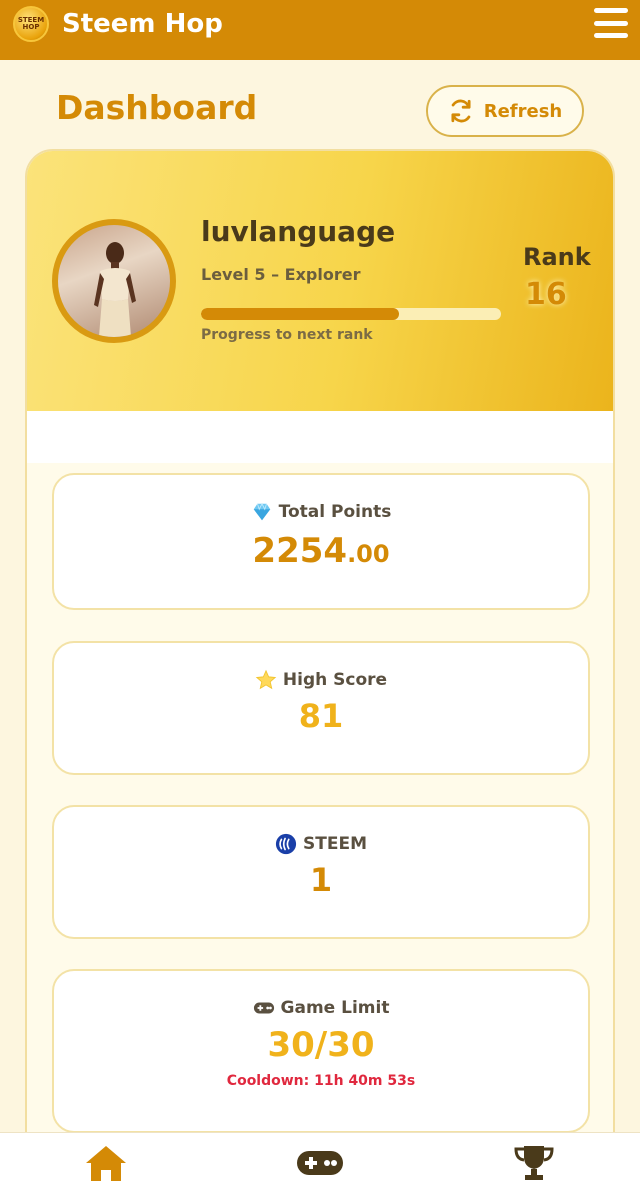  What do you see at coordinates (287, 335) in the screenshot?
I see `progress-label: Progress to next rank` at bounding box center [287, 335].